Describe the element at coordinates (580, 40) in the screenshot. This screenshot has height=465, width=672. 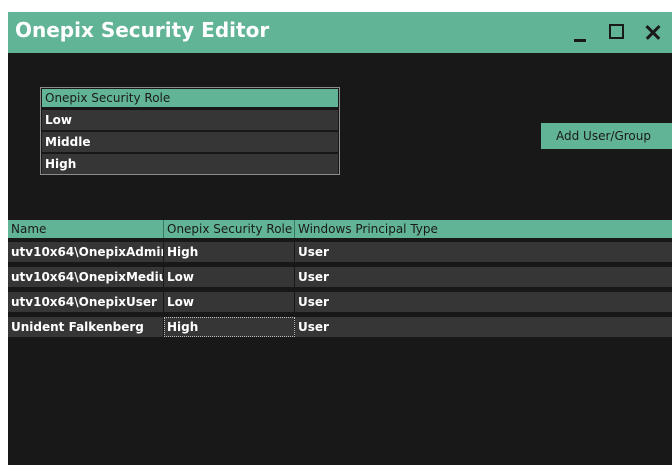
I see `minimize-icon` at that location.